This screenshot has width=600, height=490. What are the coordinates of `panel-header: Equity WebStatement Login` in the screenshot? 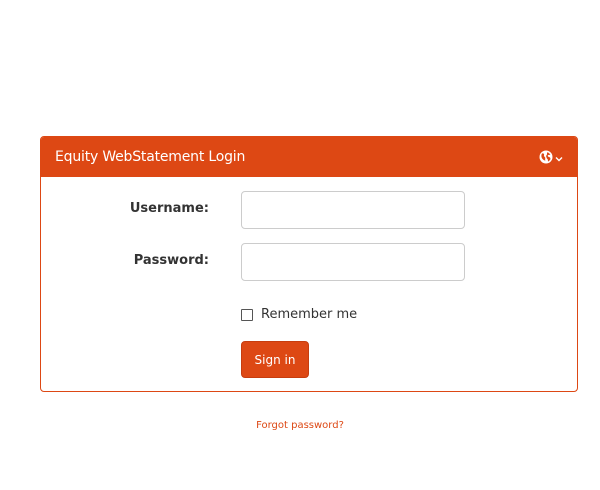 It's located at (309, 157).